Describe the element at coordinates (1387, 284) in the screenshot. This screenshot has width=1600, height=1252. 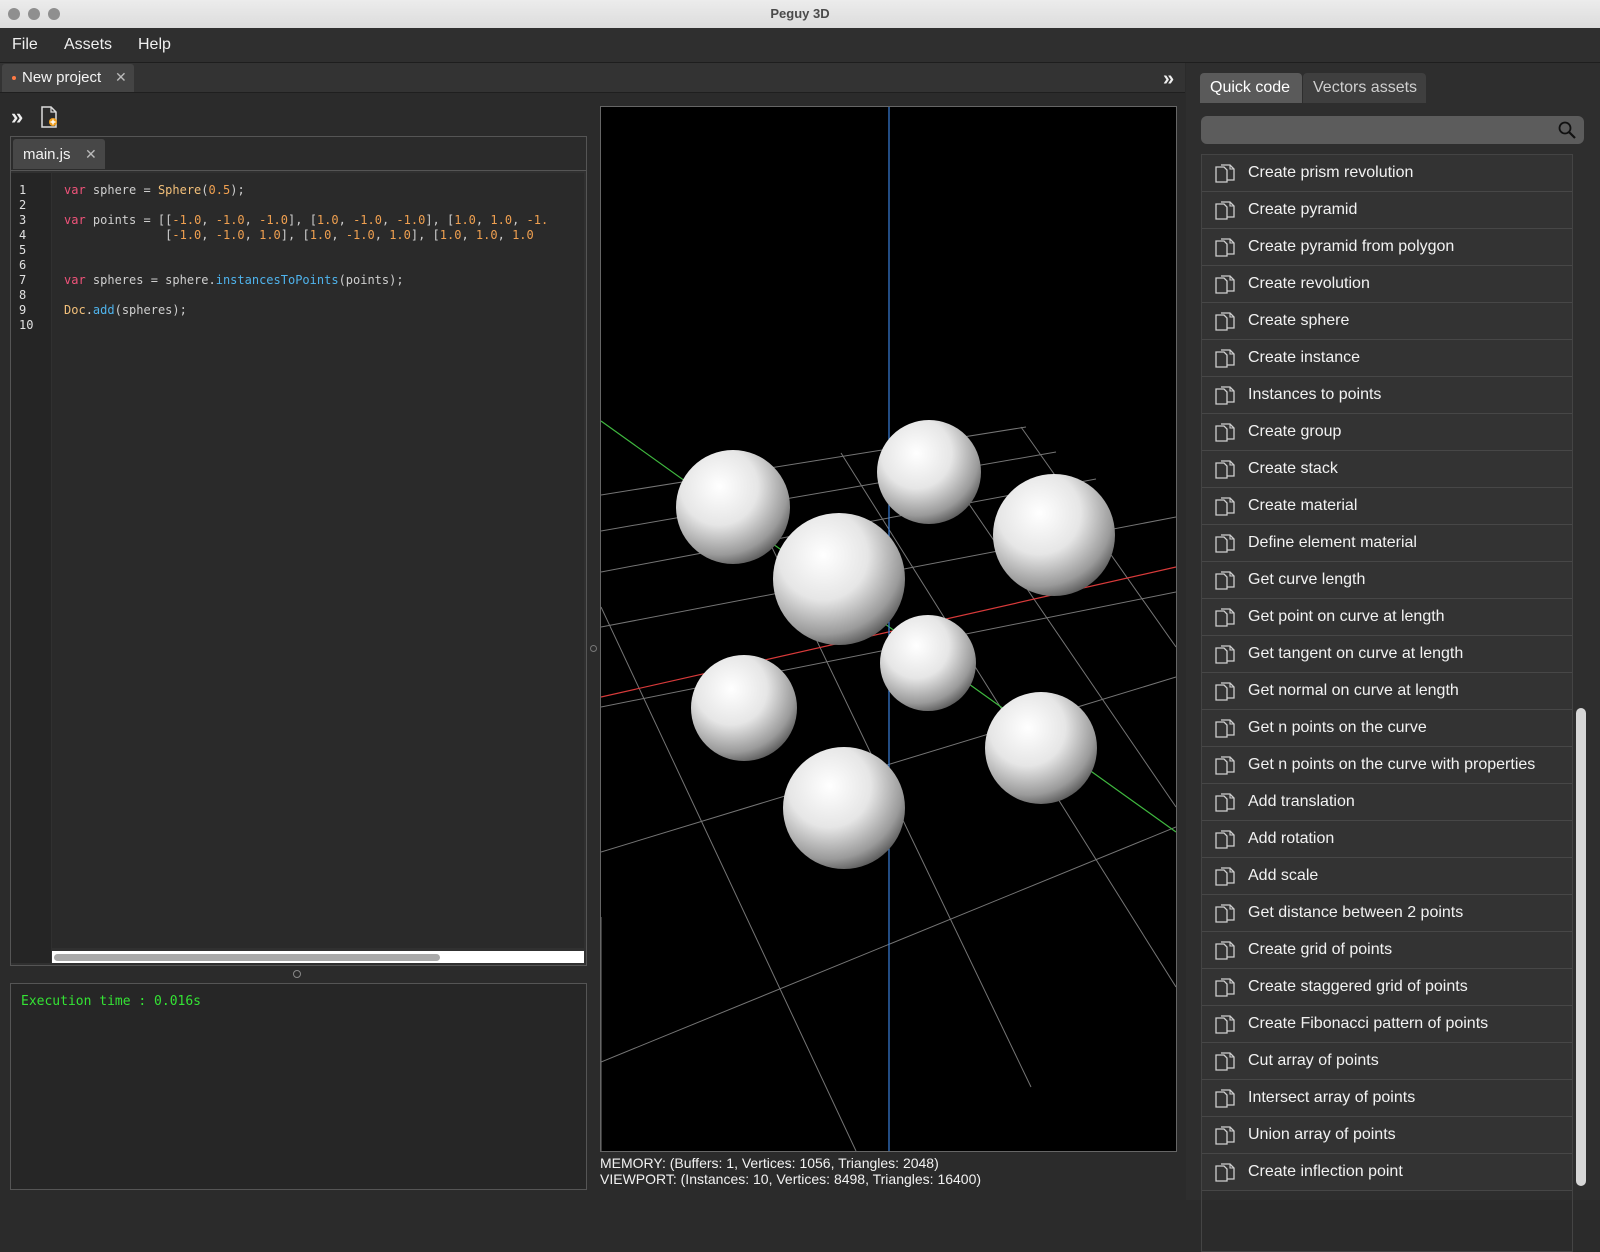
I see `quick-code-item: Create revolution` at that location.